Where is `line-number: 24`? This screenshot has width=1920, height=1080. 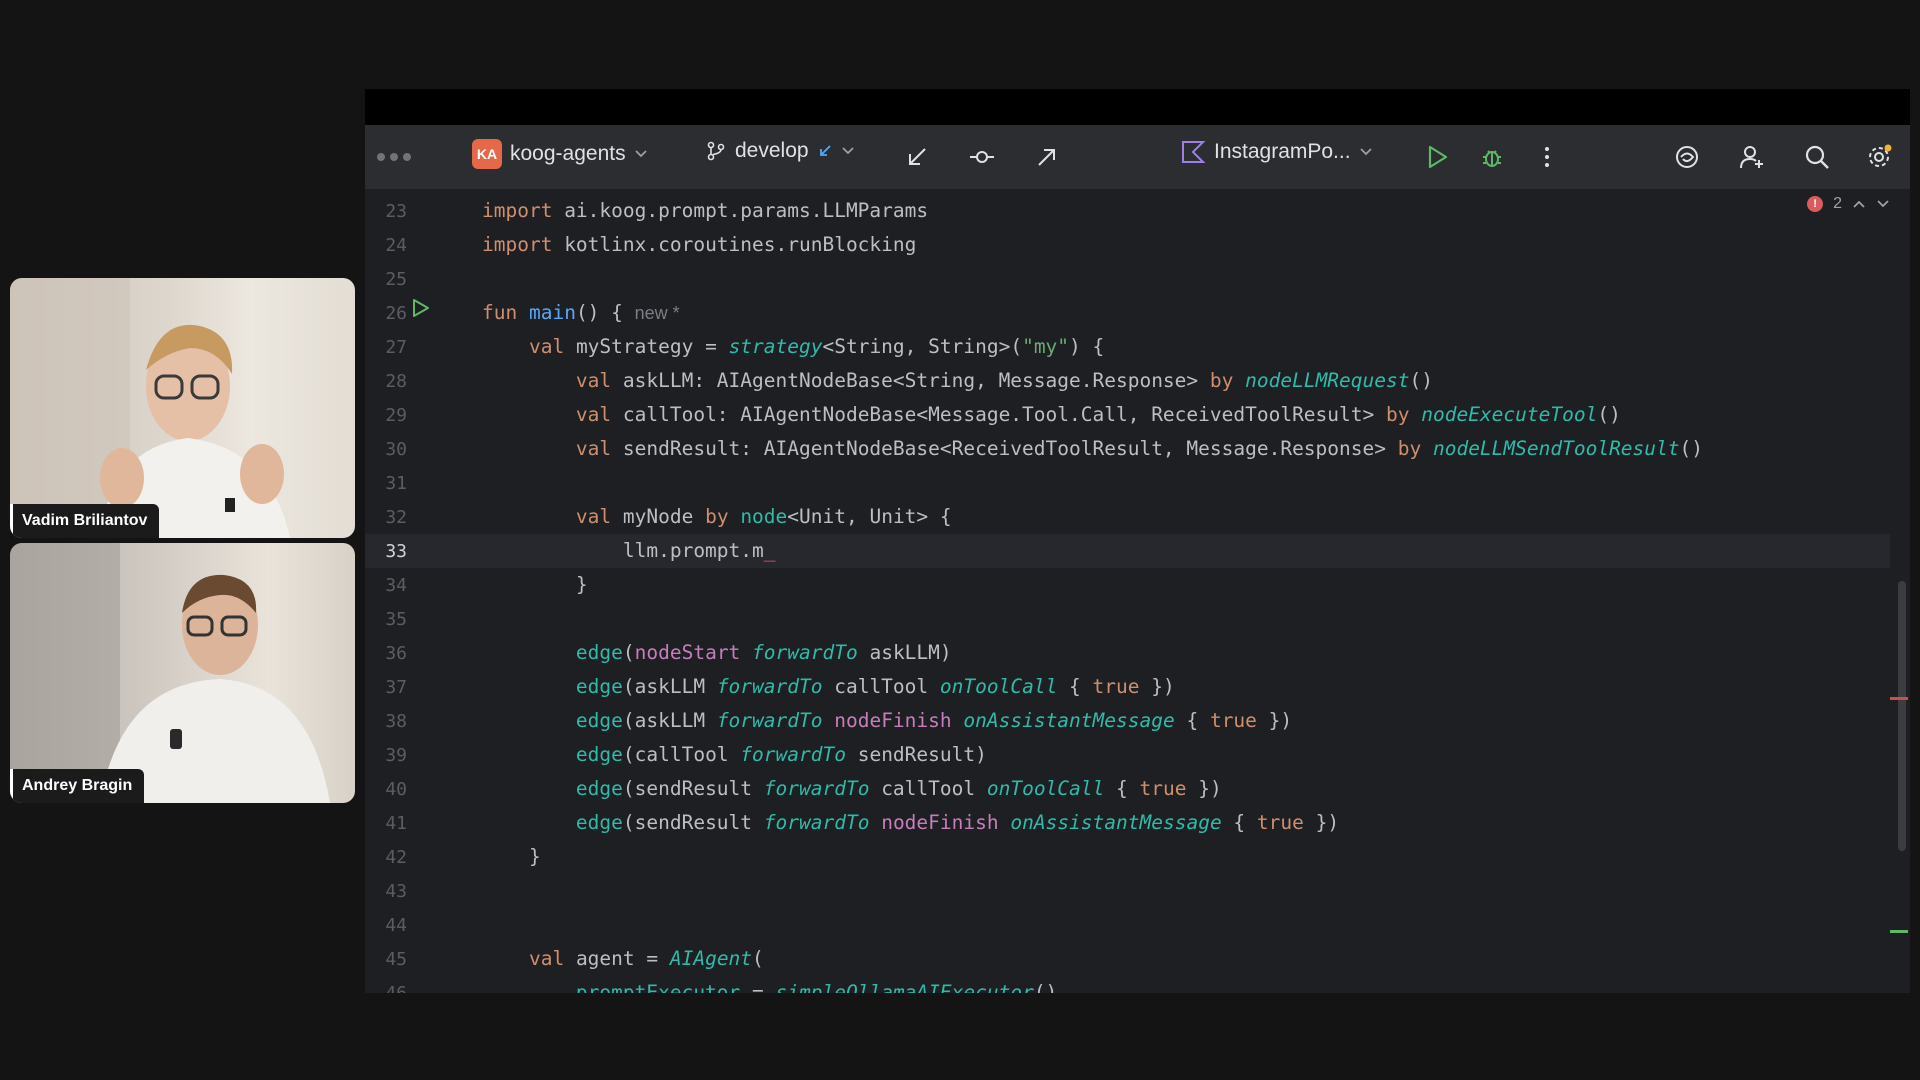 line-number: 24 is located at coordinates (396, 245).